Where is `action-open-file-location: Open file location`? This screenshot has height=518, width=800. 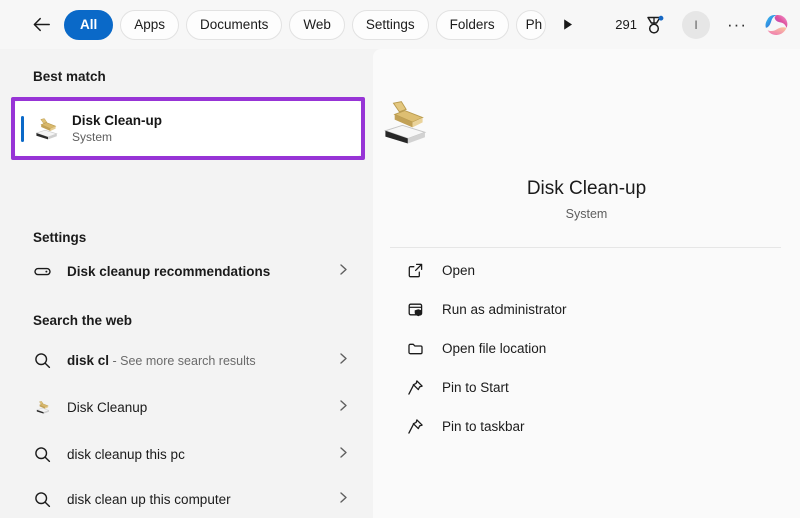 action-open-file-location: Open file location is located at coordinates (586, 348).